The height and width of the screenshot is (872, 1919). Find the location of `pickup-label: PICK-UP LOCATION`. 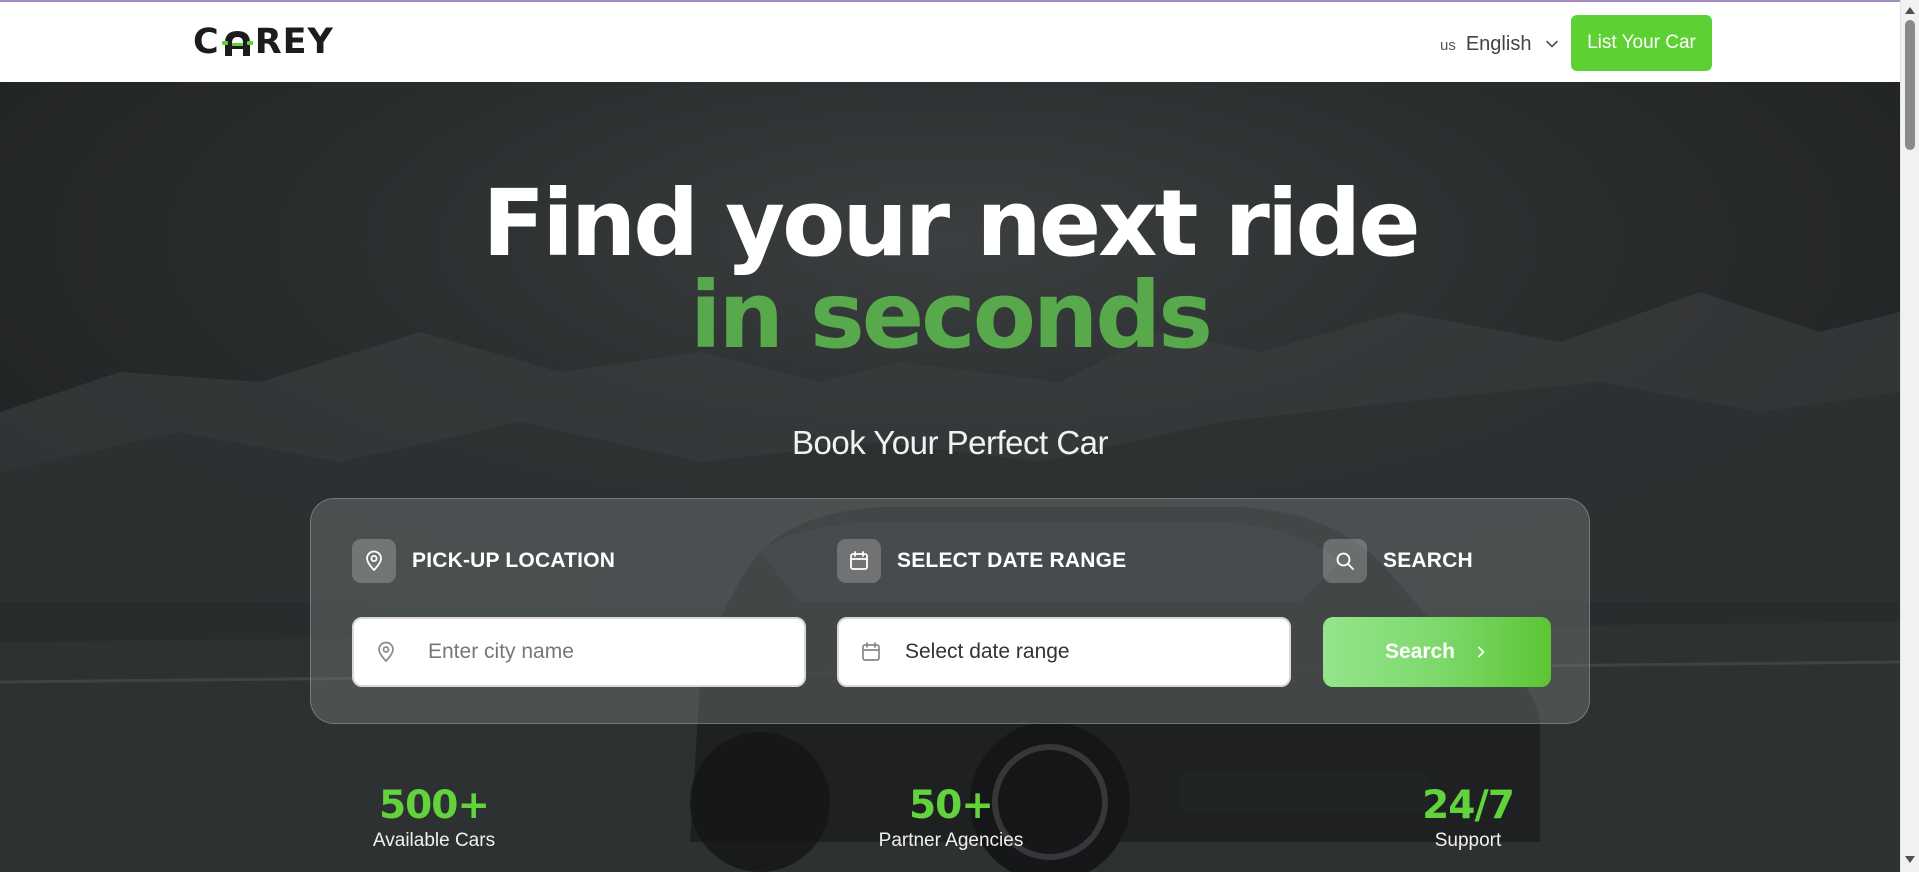

pickup-label: PICK-UP LOCATION is located at coordinates (514, 560).